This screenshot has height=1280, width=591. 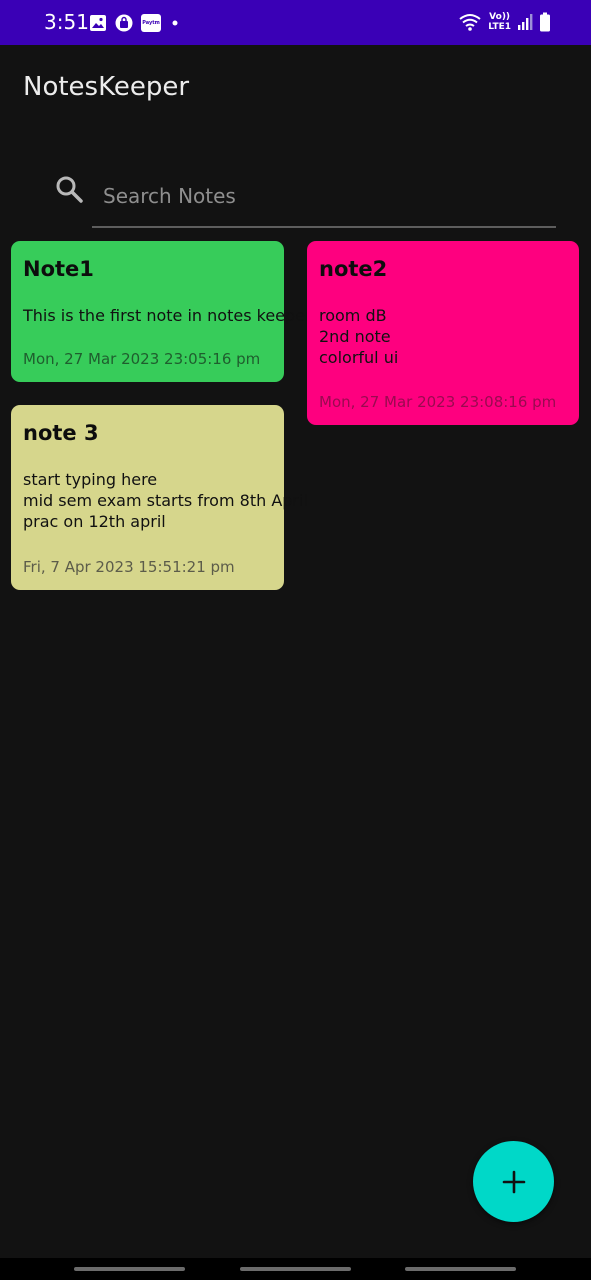 I want to click on shopping-bag-icon, so click(x=124, y=23).